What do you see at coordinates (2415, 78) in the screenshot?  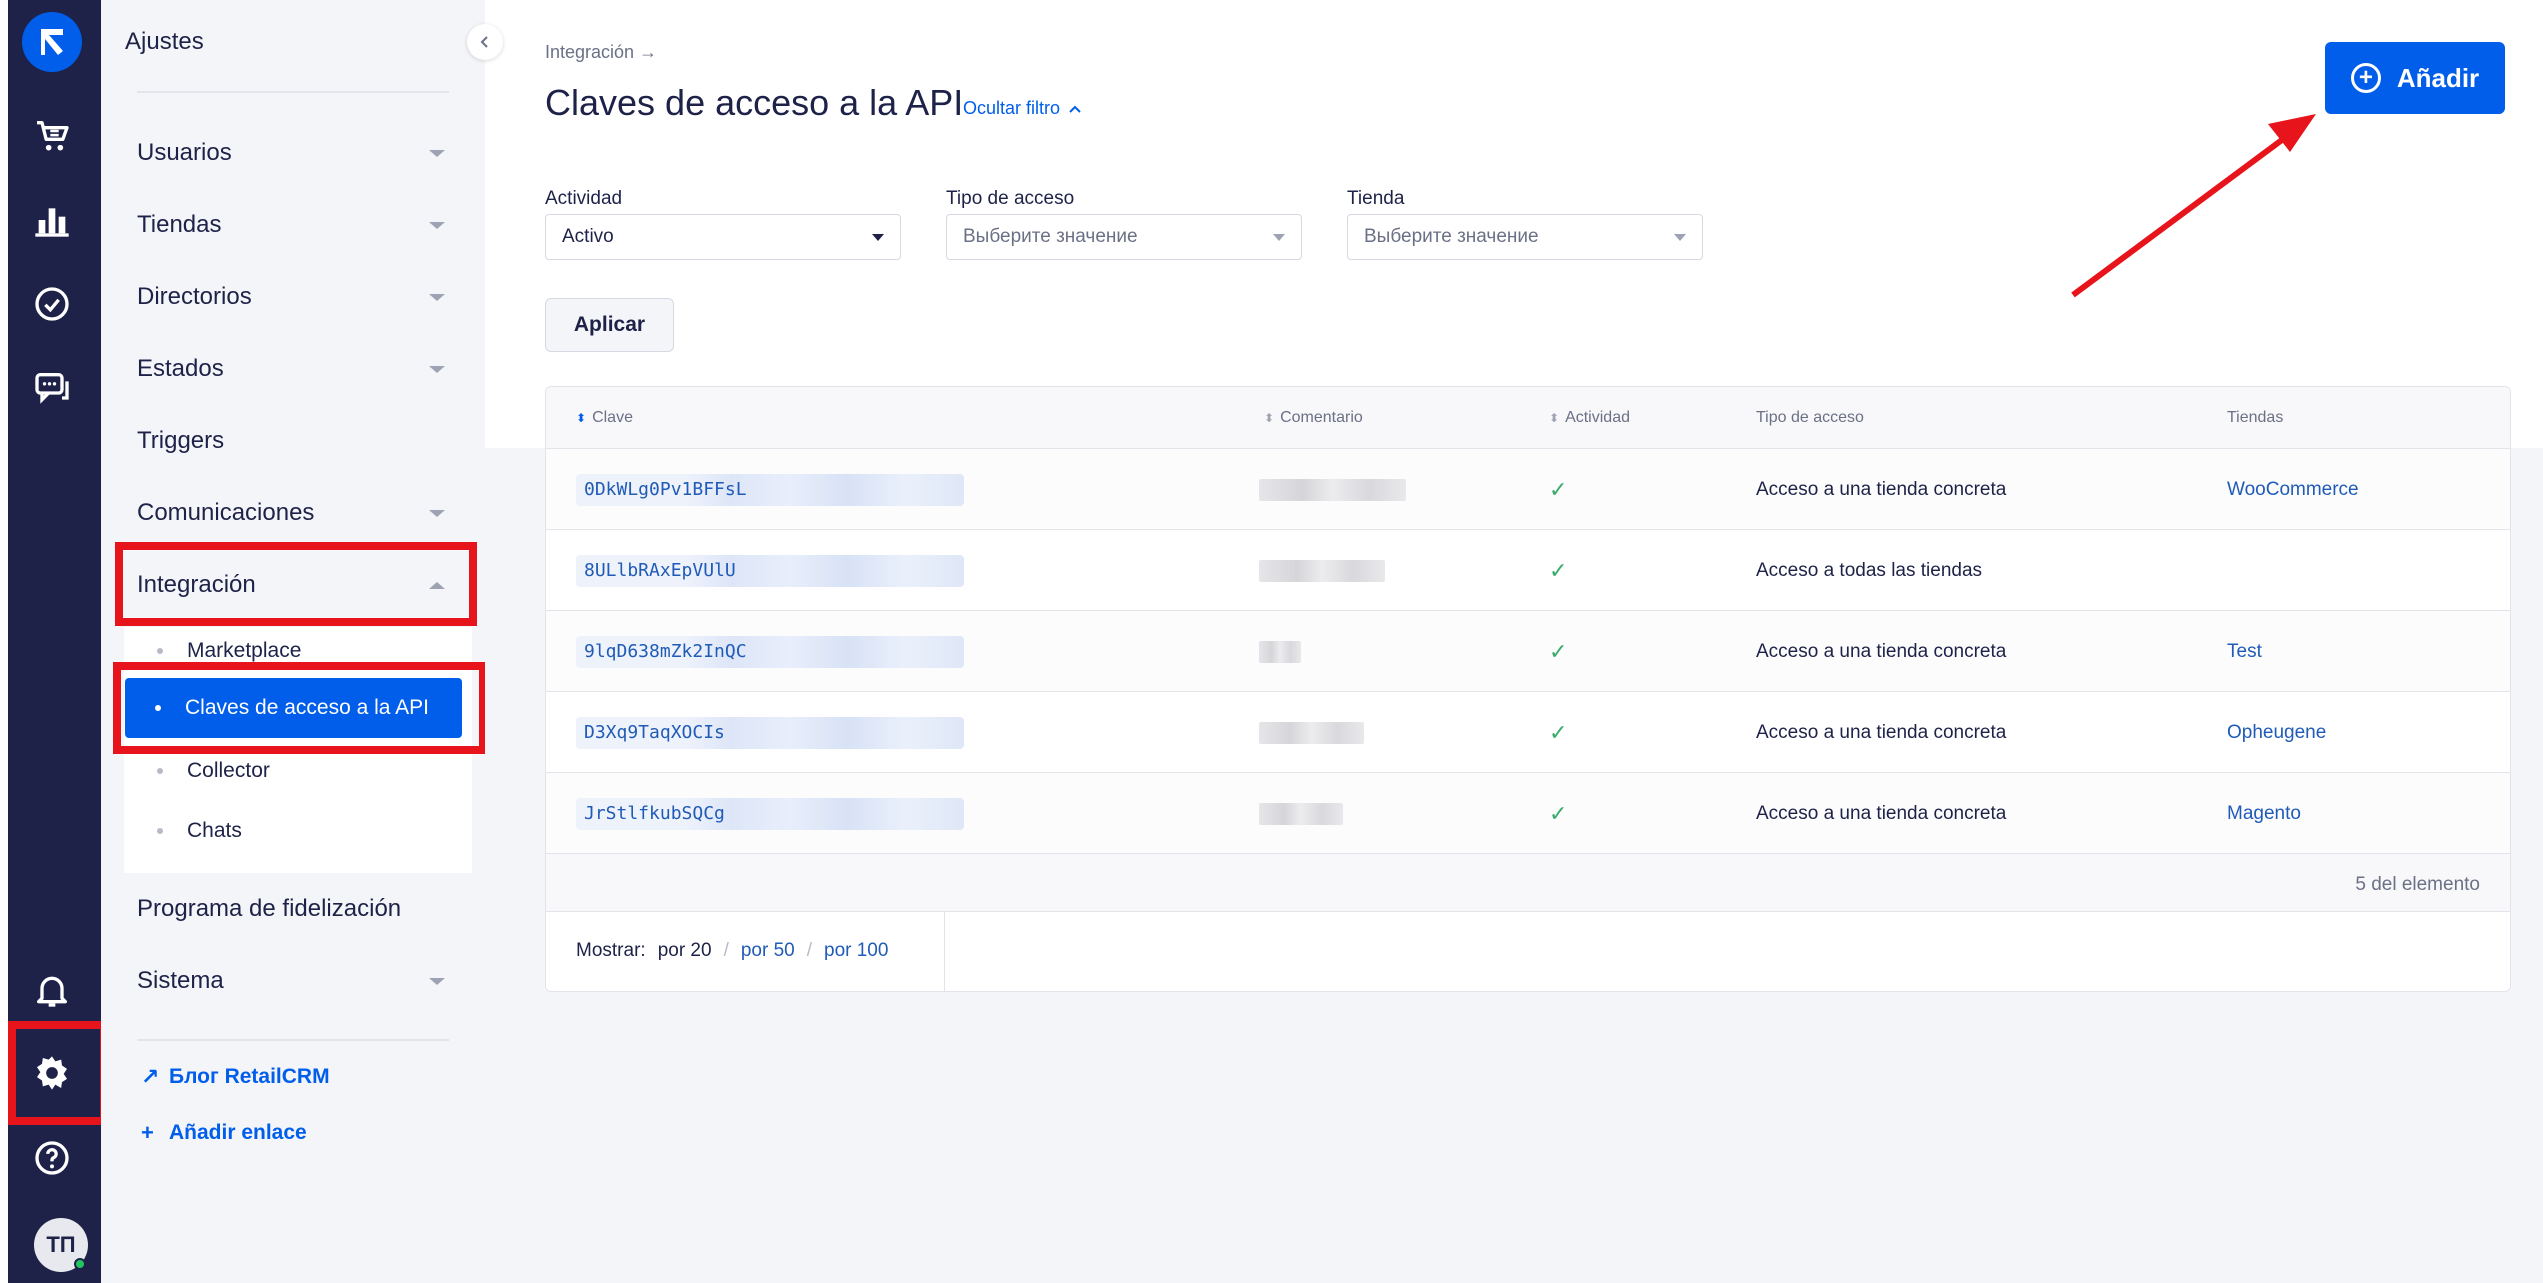 I see `add-button: + Añadir` at bounding box center [2415, 78].